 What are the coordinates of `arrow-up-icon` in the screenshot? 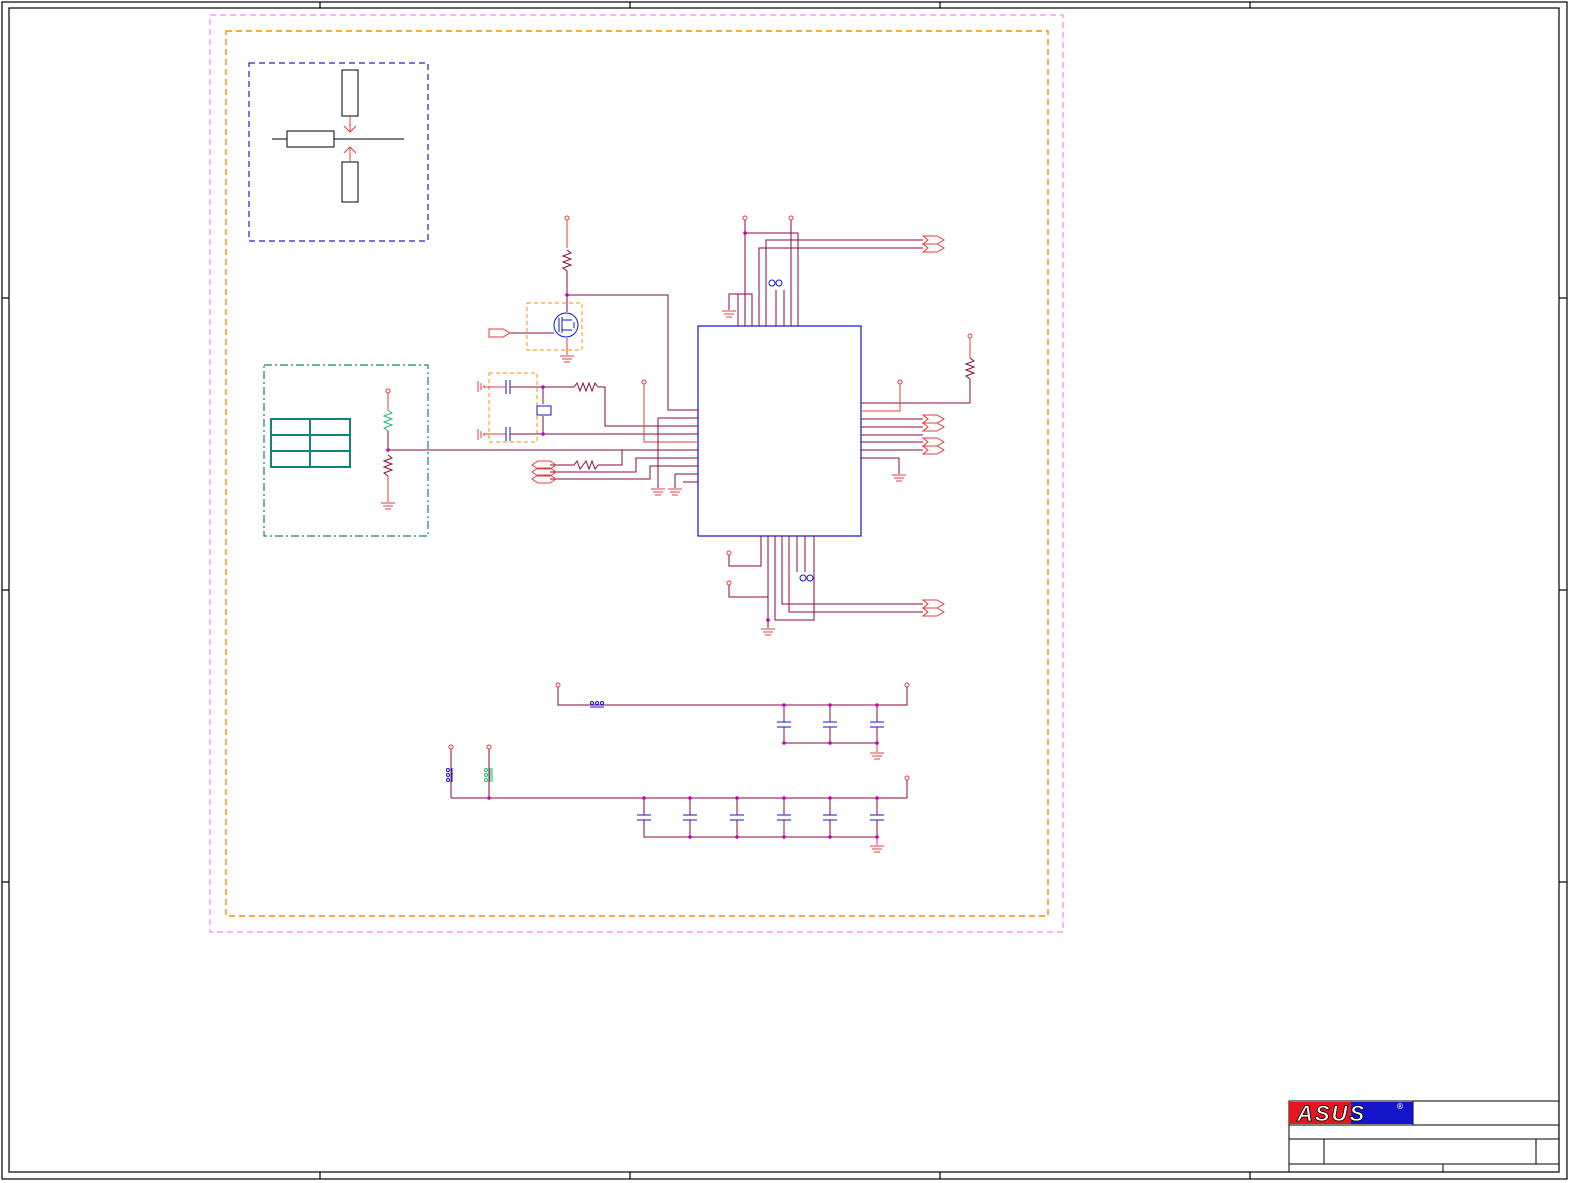 It's located at (350, 154).